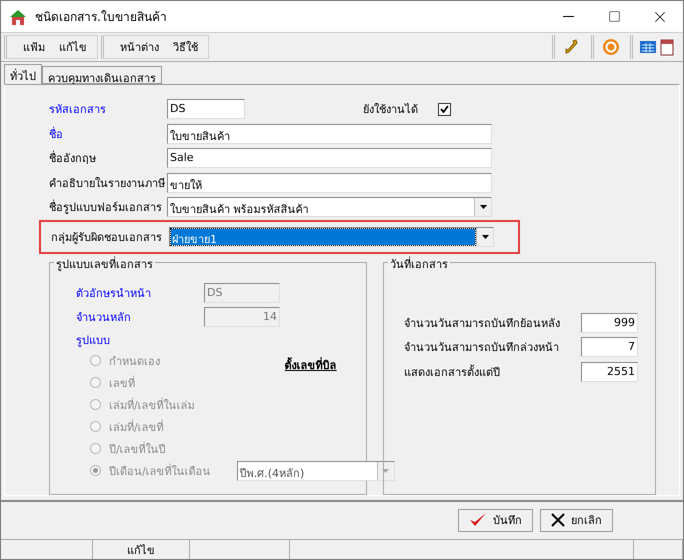  Describe the element at coordinates (114, 294) in the screenshot. I see `field-label: ตัวอักษรนำหน้า` at that location.